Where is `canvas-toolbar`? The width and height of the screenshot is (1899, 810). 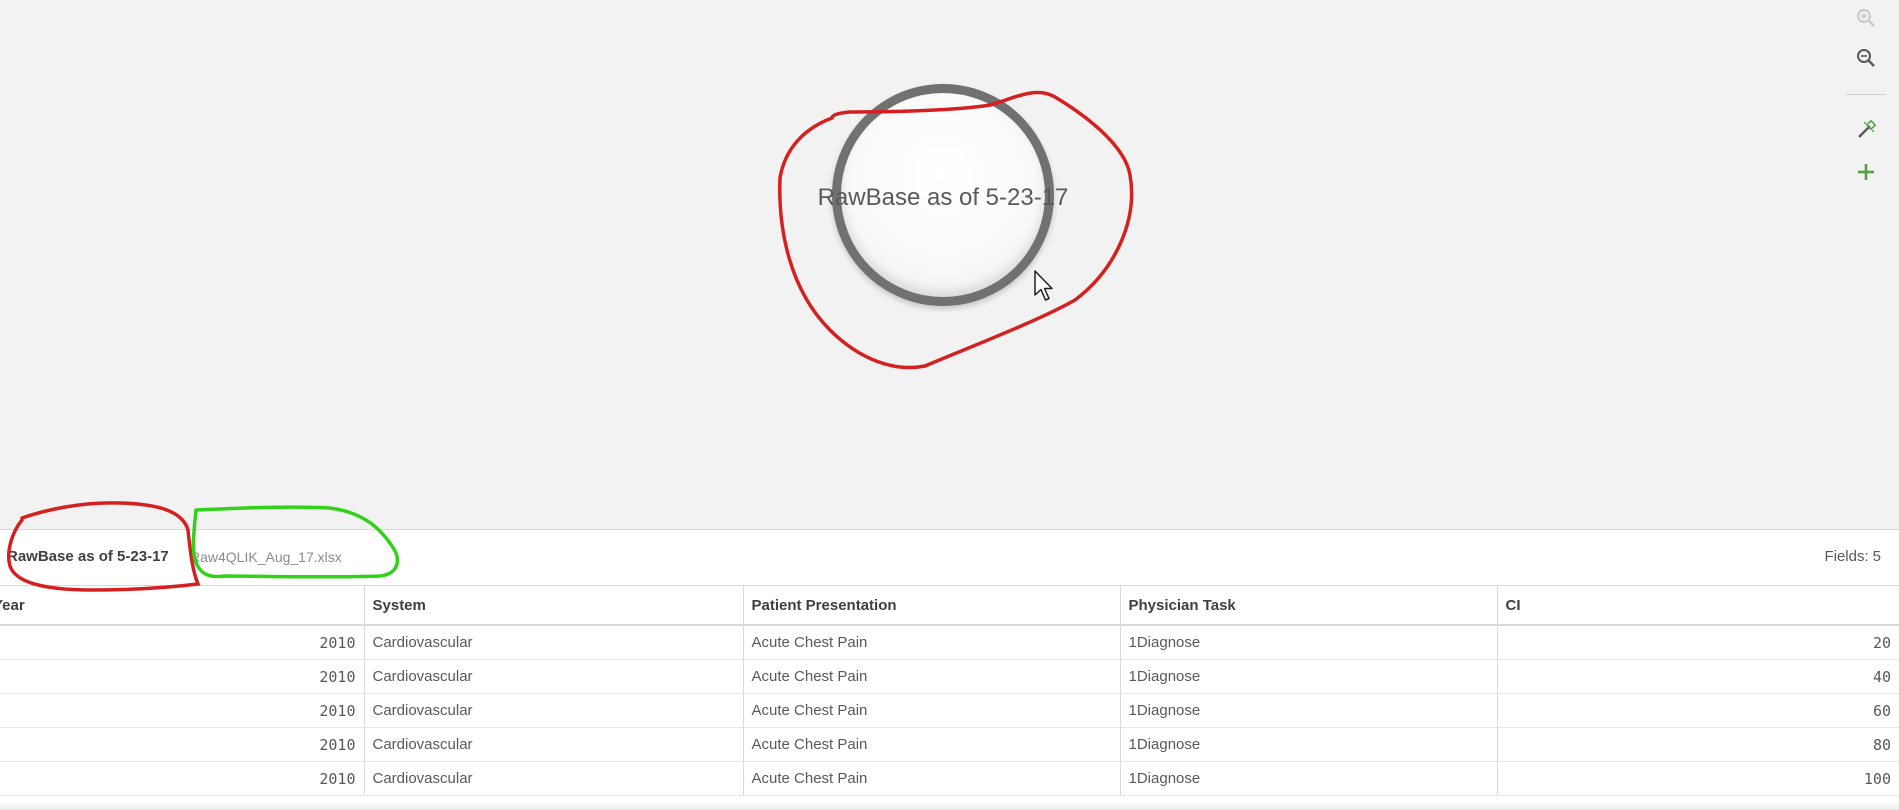
canvas-toolbar is located at coordinates (1867, 100).